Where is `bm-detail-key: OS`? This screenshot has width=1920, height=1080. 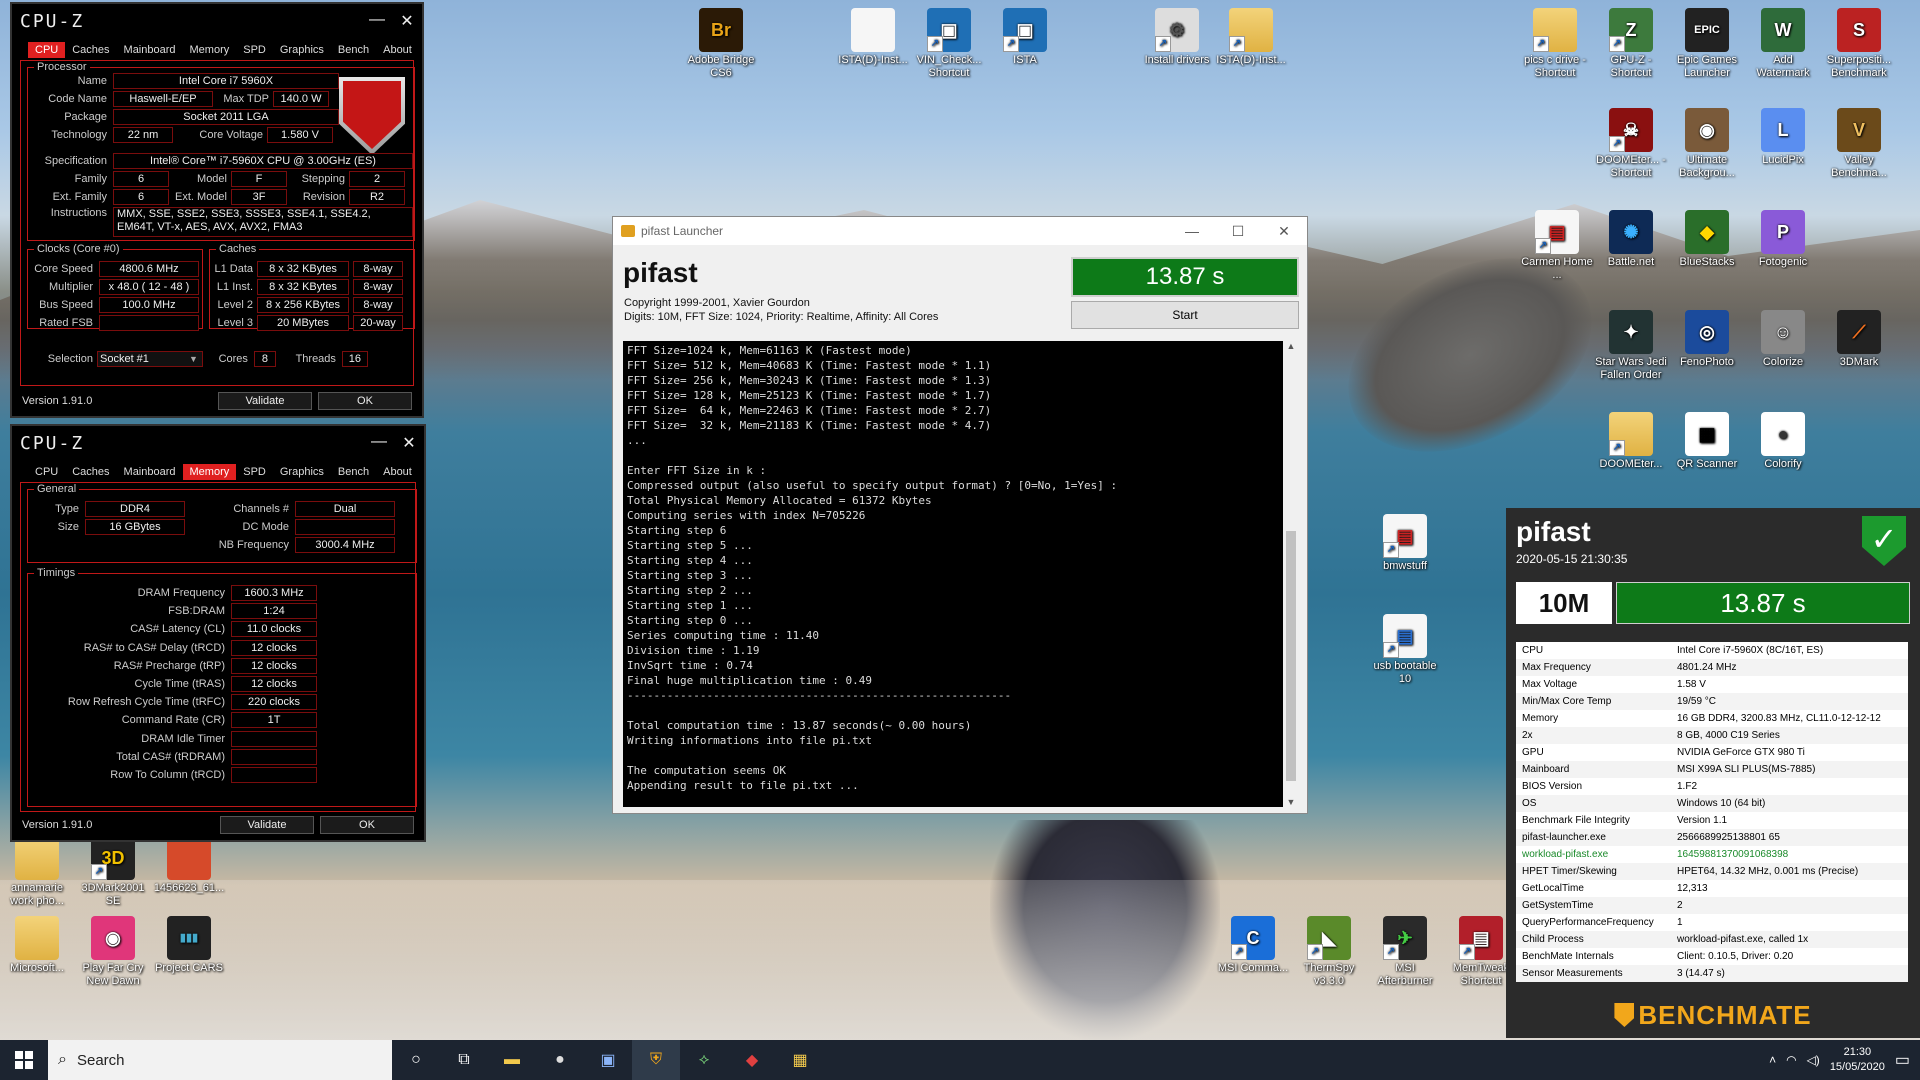 bm-detail-key: OS is located at coordinates (1529, 803).